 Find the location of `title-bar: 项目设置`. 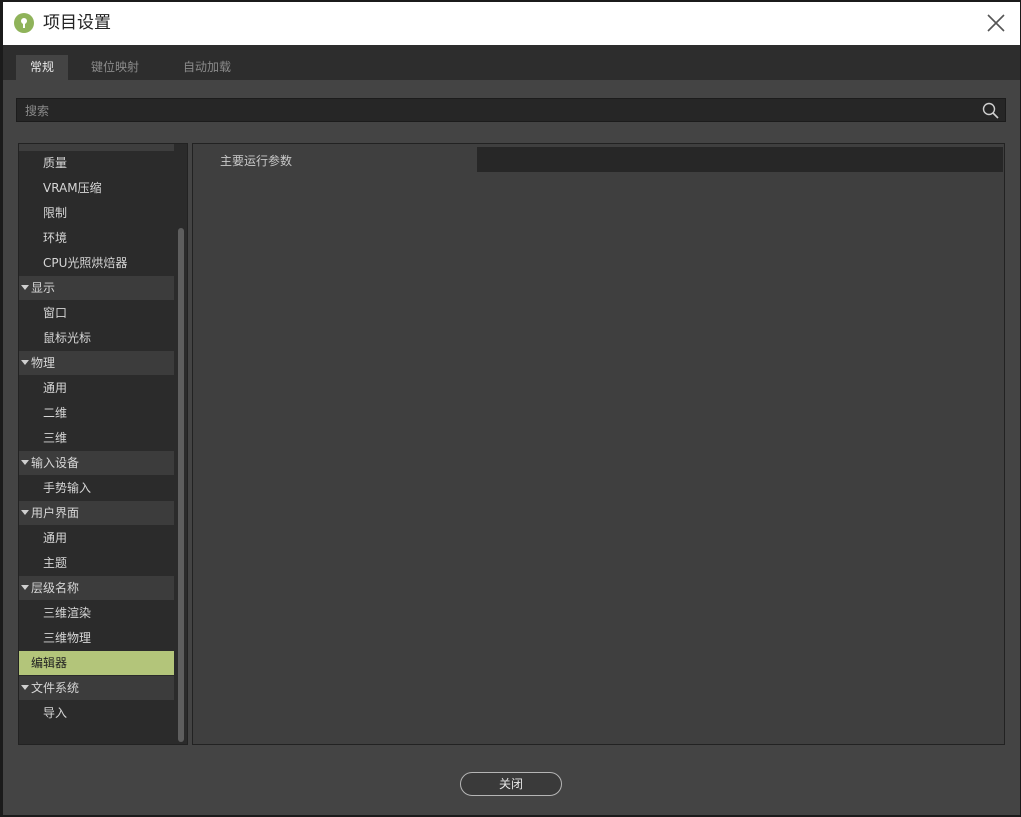

title-bar: 项目设置 is located at coordinates (511, 23).